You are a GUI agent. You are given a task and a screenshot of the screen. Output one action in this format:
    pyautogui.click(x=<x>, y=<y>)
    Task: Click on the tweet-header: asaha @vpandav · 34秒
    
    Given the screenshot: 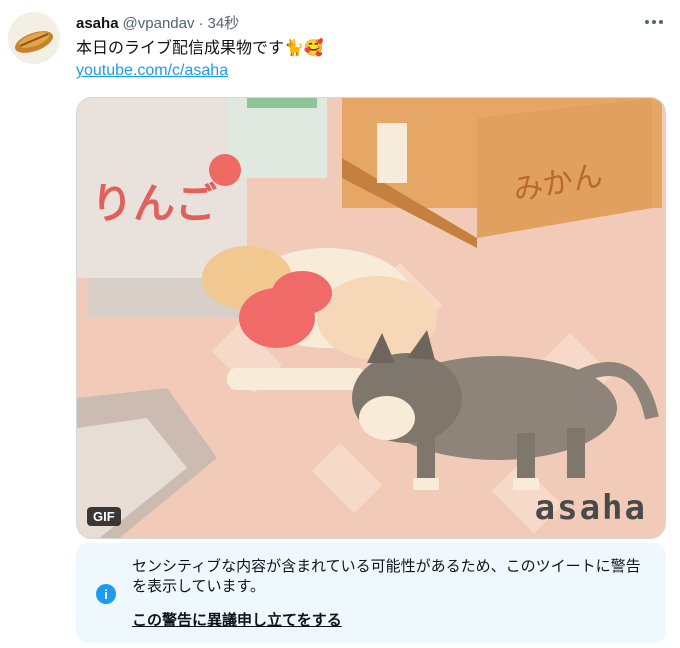 What is the action you would take?
    pyautogui.click(x=157, y=22)
    